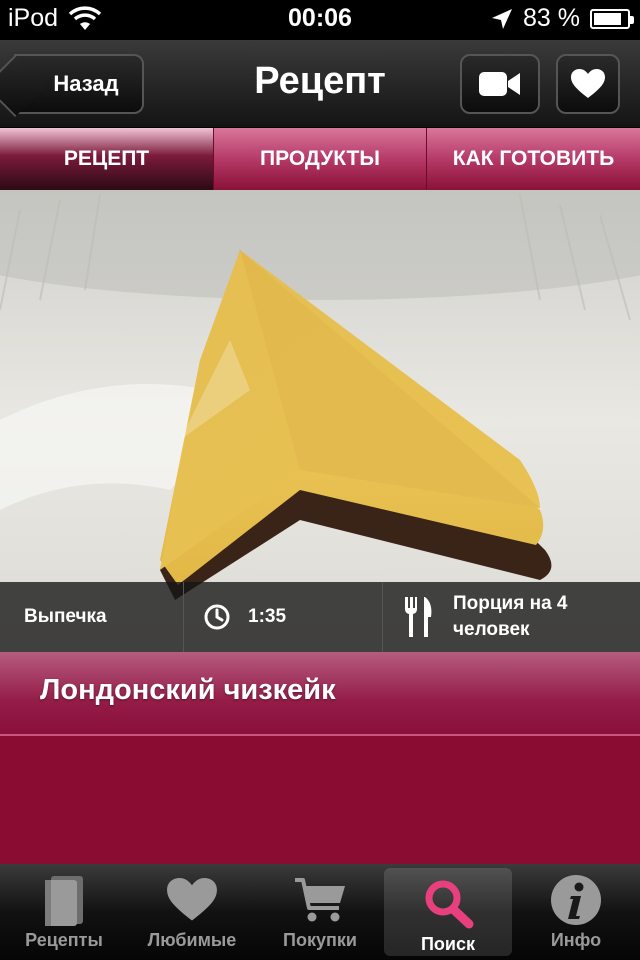  I want to click on tab-products: ПРОДУКТЫ, so click(320, 159).